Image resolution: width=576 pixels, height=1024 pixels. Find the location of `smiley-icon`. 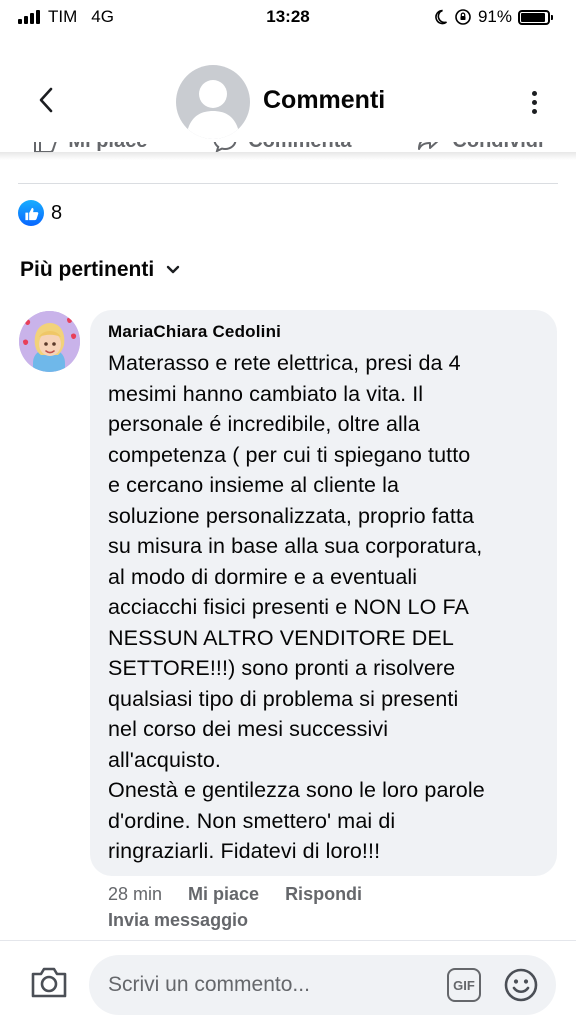

smiley-icon is located at coordinates (521, 985).